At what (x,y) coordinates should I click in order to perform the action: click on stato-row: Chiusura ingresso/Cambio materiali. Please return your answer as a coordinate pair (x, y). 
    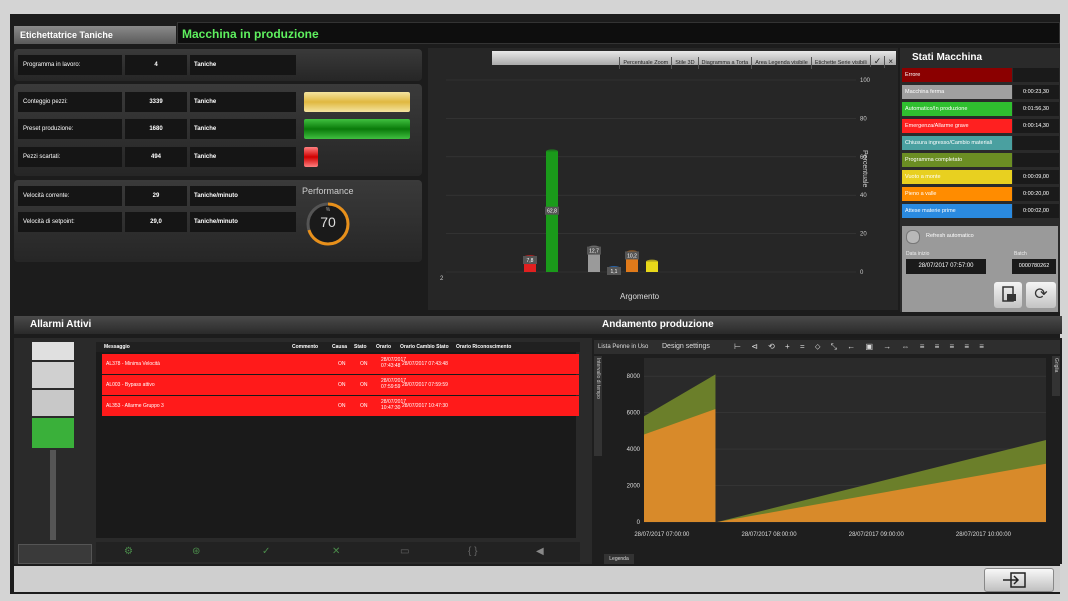
    Looking at the image, I should click on (957, 143).